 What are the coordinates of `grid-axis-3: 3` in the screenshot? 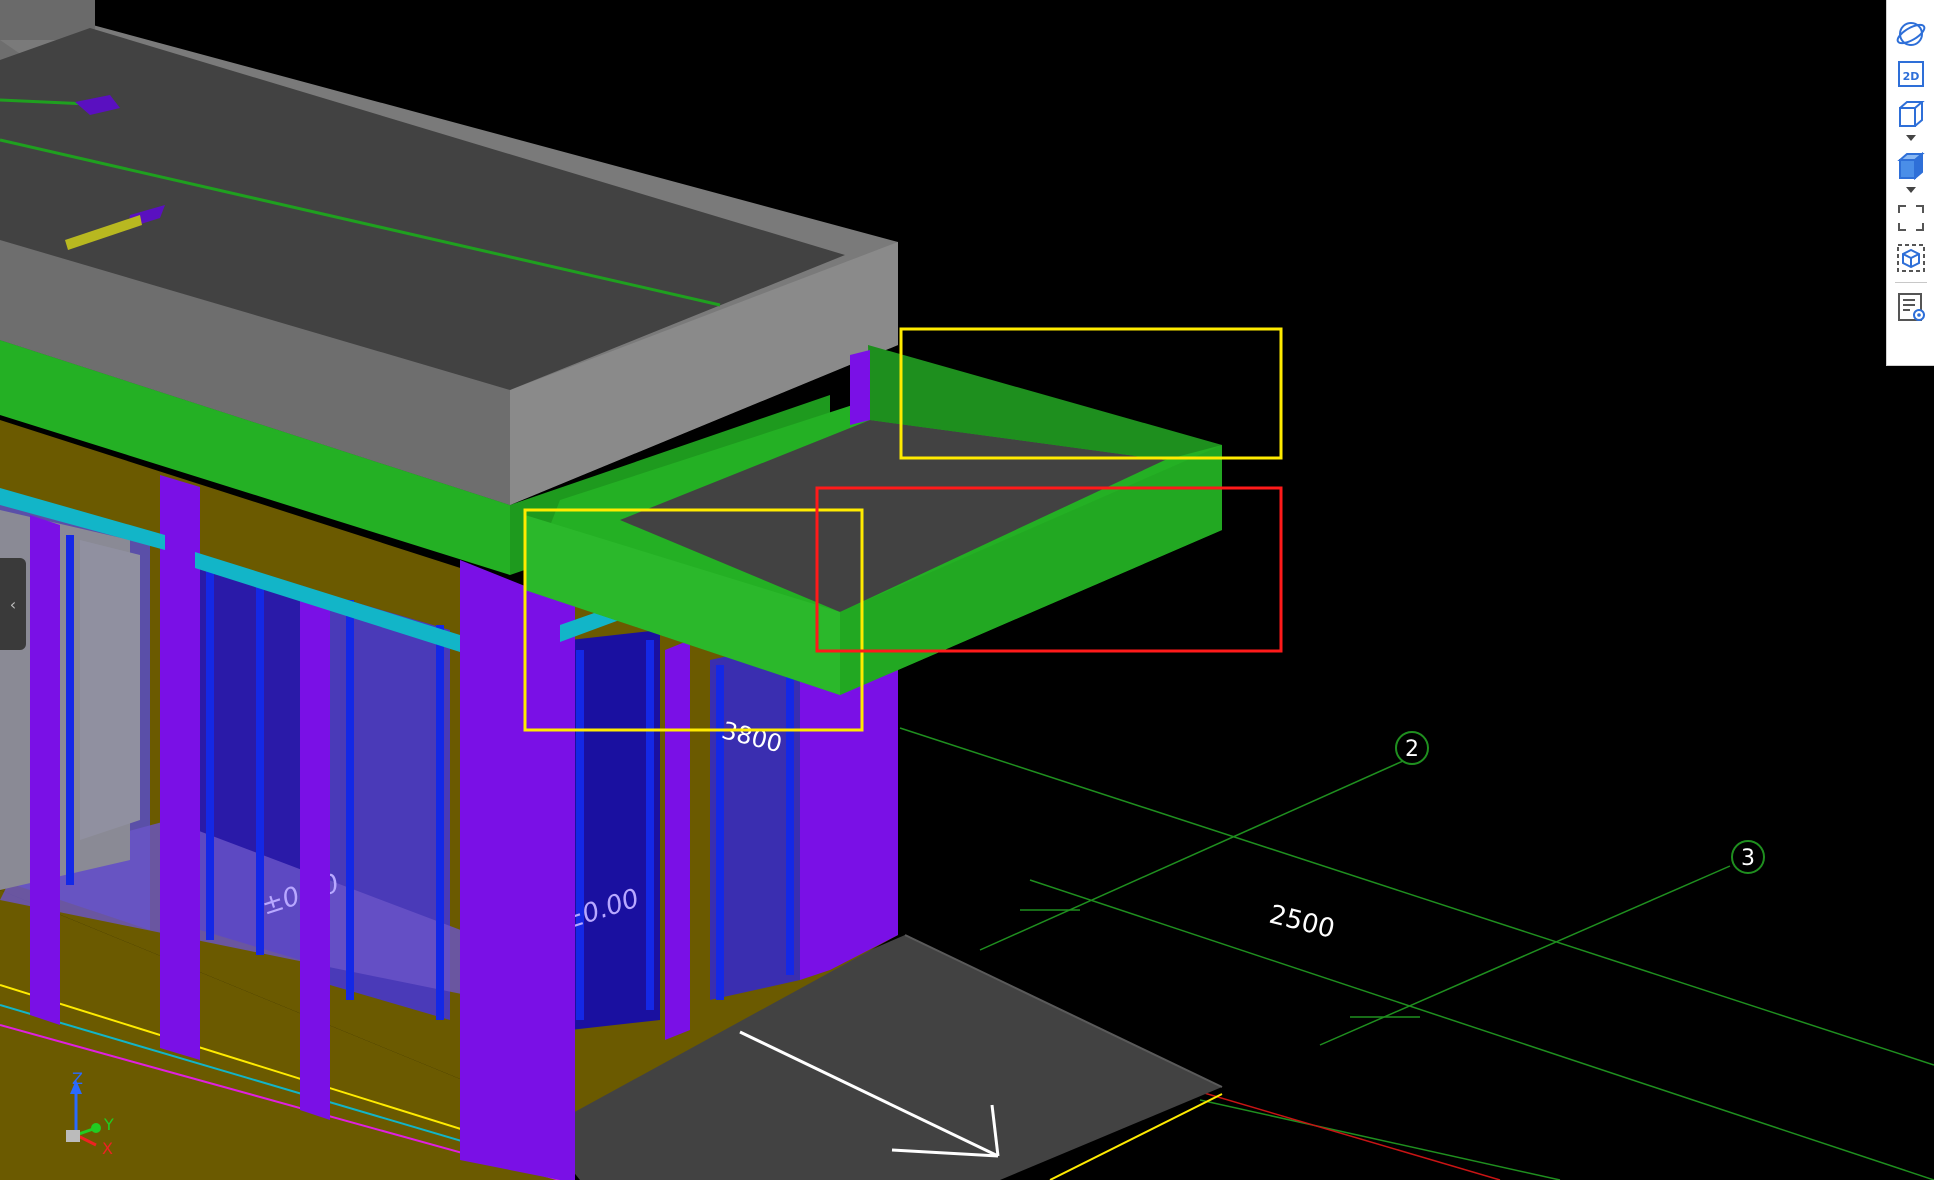 It's located at (1748, 857).